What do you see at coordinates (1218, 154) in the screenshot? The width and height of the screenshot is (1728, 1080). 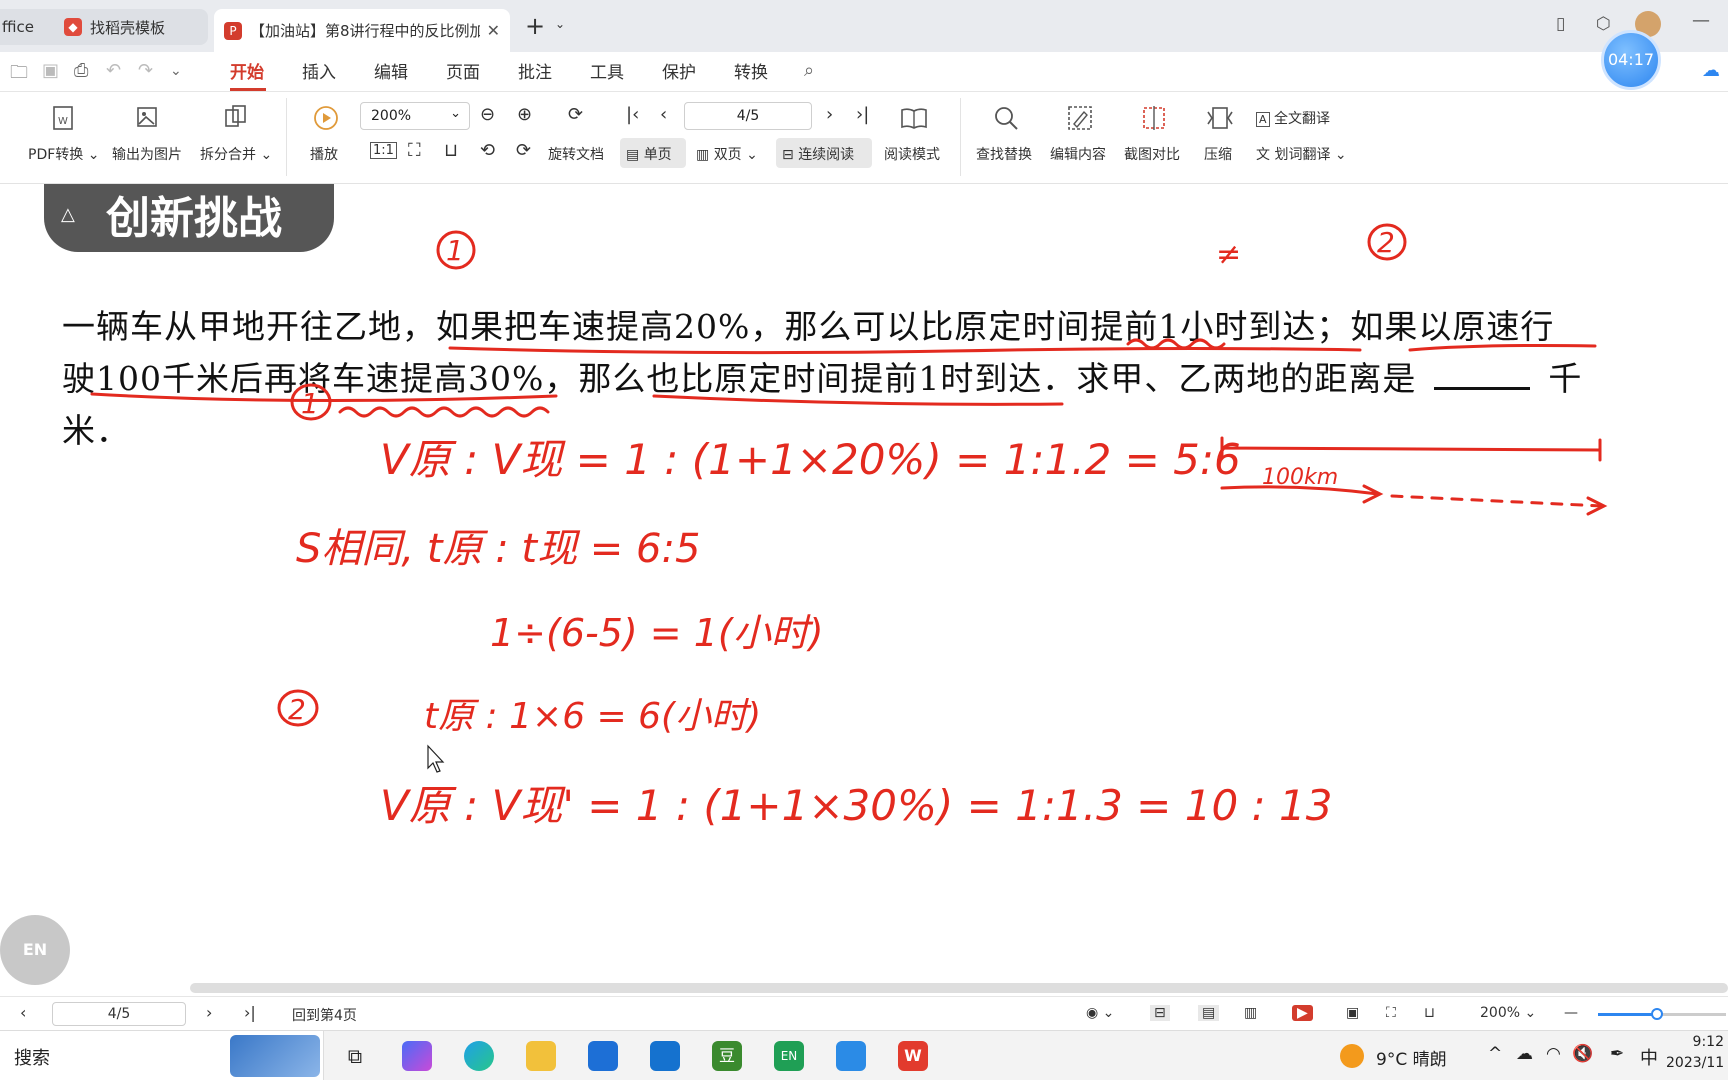 I see `compress-button: 压缩` at bounding box center [1218, 154].